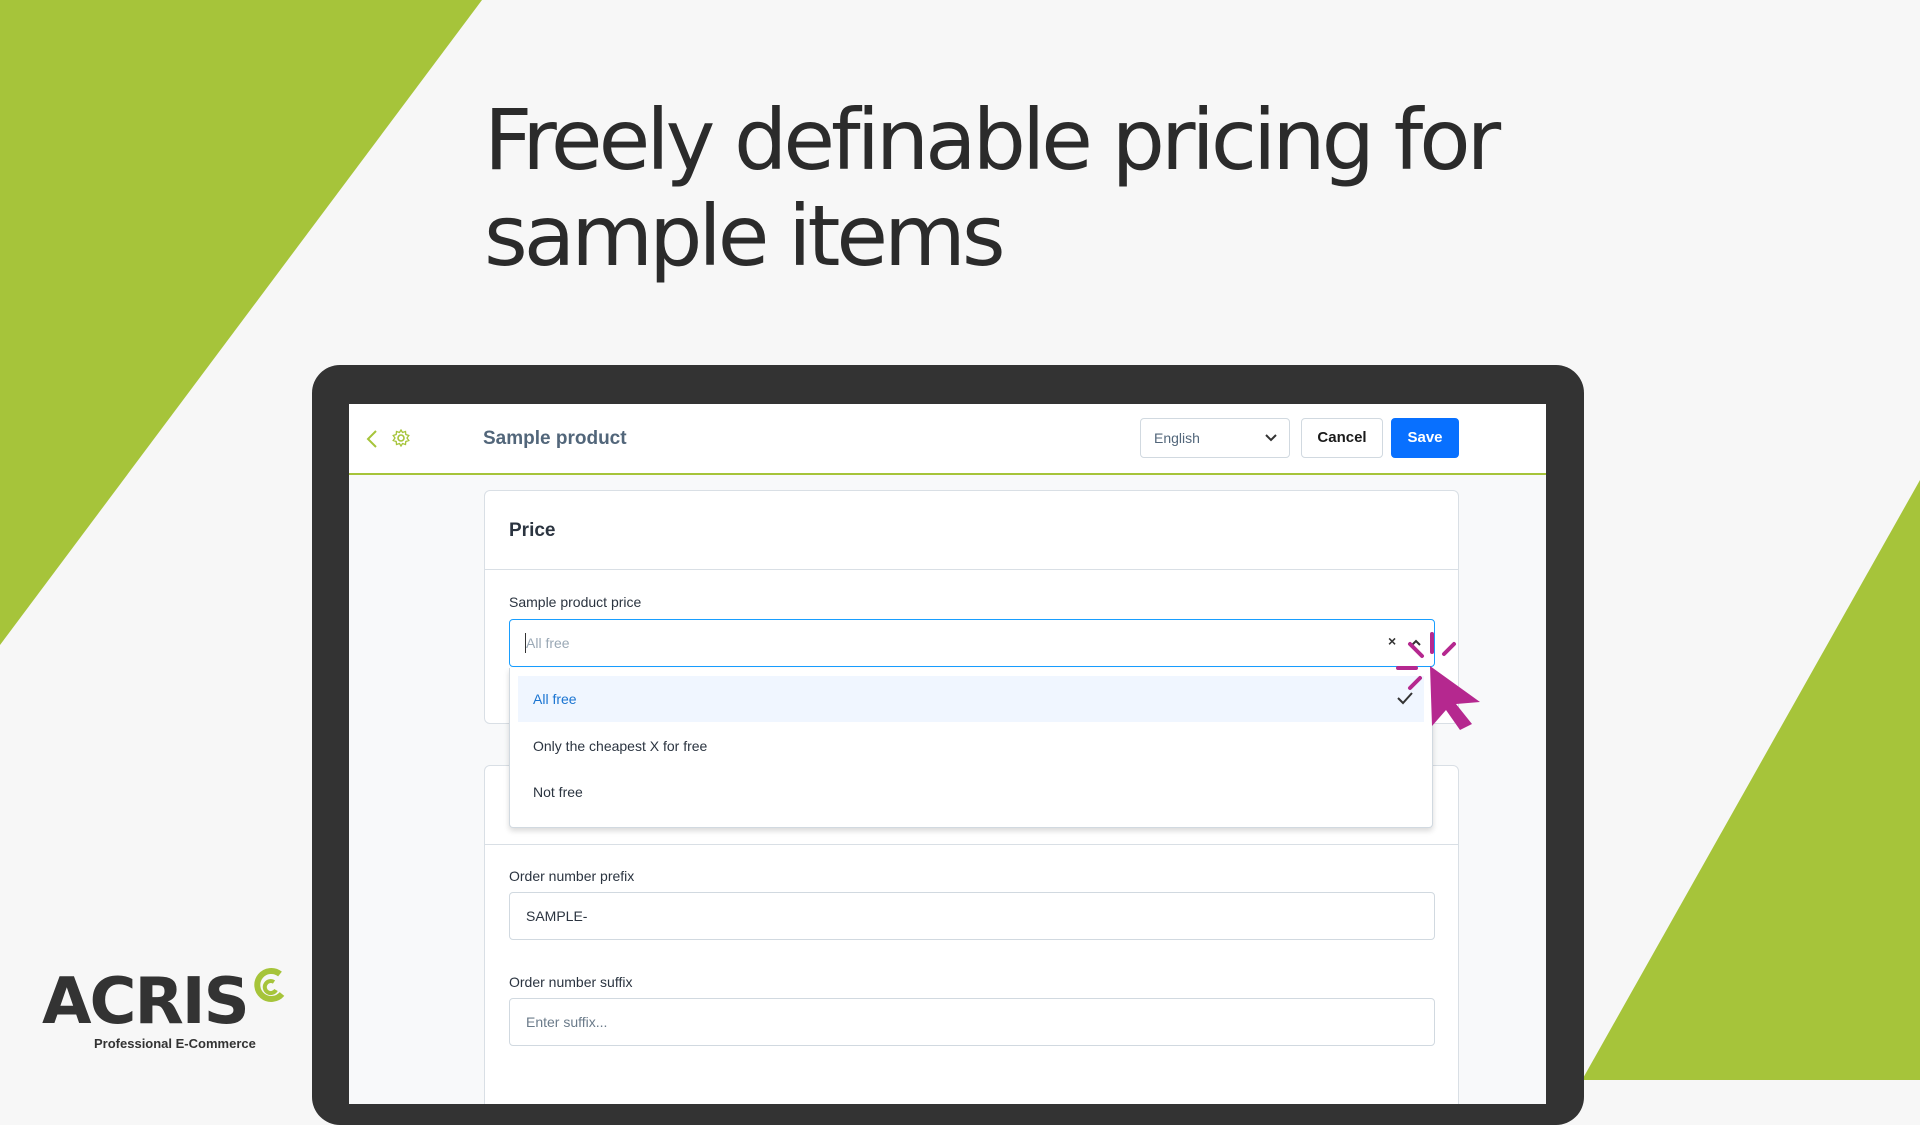 The width and height of the screenshot is (1920, 1125). What do you see at coordinates (972, 916) in the screenshot?
I see `order-prefix-input: SAMPLE-` at bounding box center [972, 916].